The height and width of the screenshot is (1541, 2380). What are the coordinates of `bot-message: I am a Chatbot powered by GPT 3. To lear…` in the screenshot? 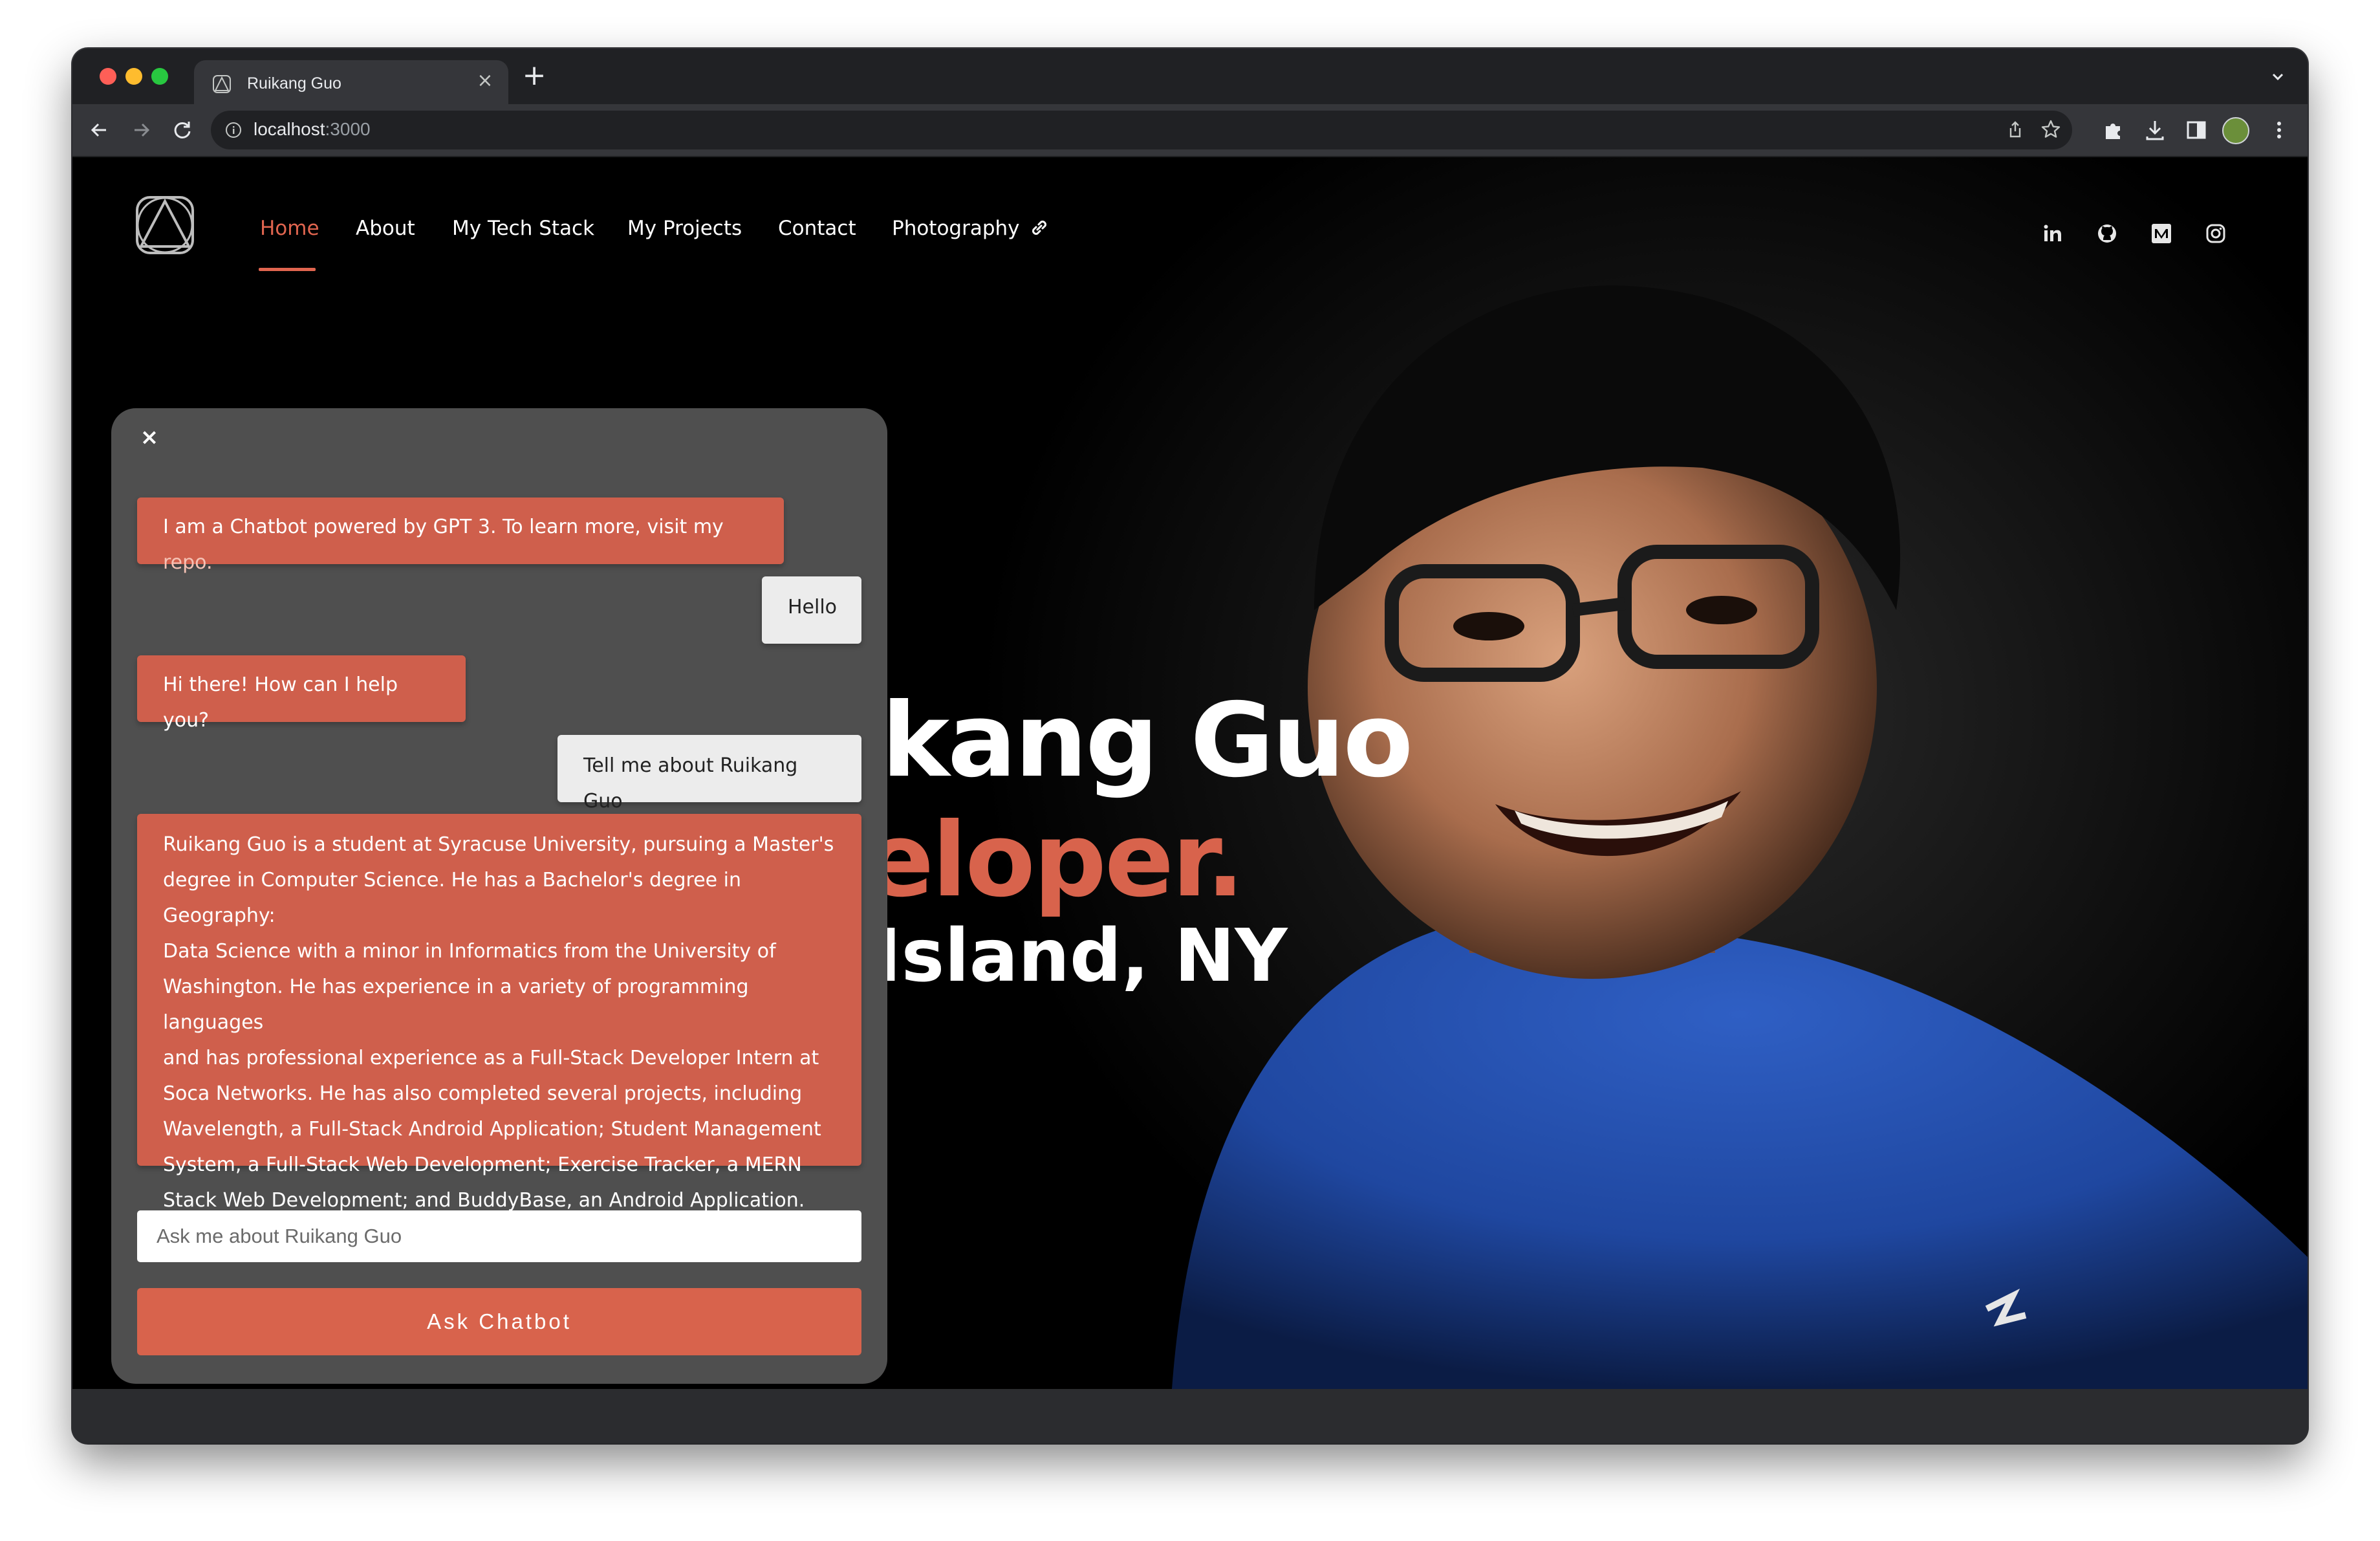 It's located at (460, 535).